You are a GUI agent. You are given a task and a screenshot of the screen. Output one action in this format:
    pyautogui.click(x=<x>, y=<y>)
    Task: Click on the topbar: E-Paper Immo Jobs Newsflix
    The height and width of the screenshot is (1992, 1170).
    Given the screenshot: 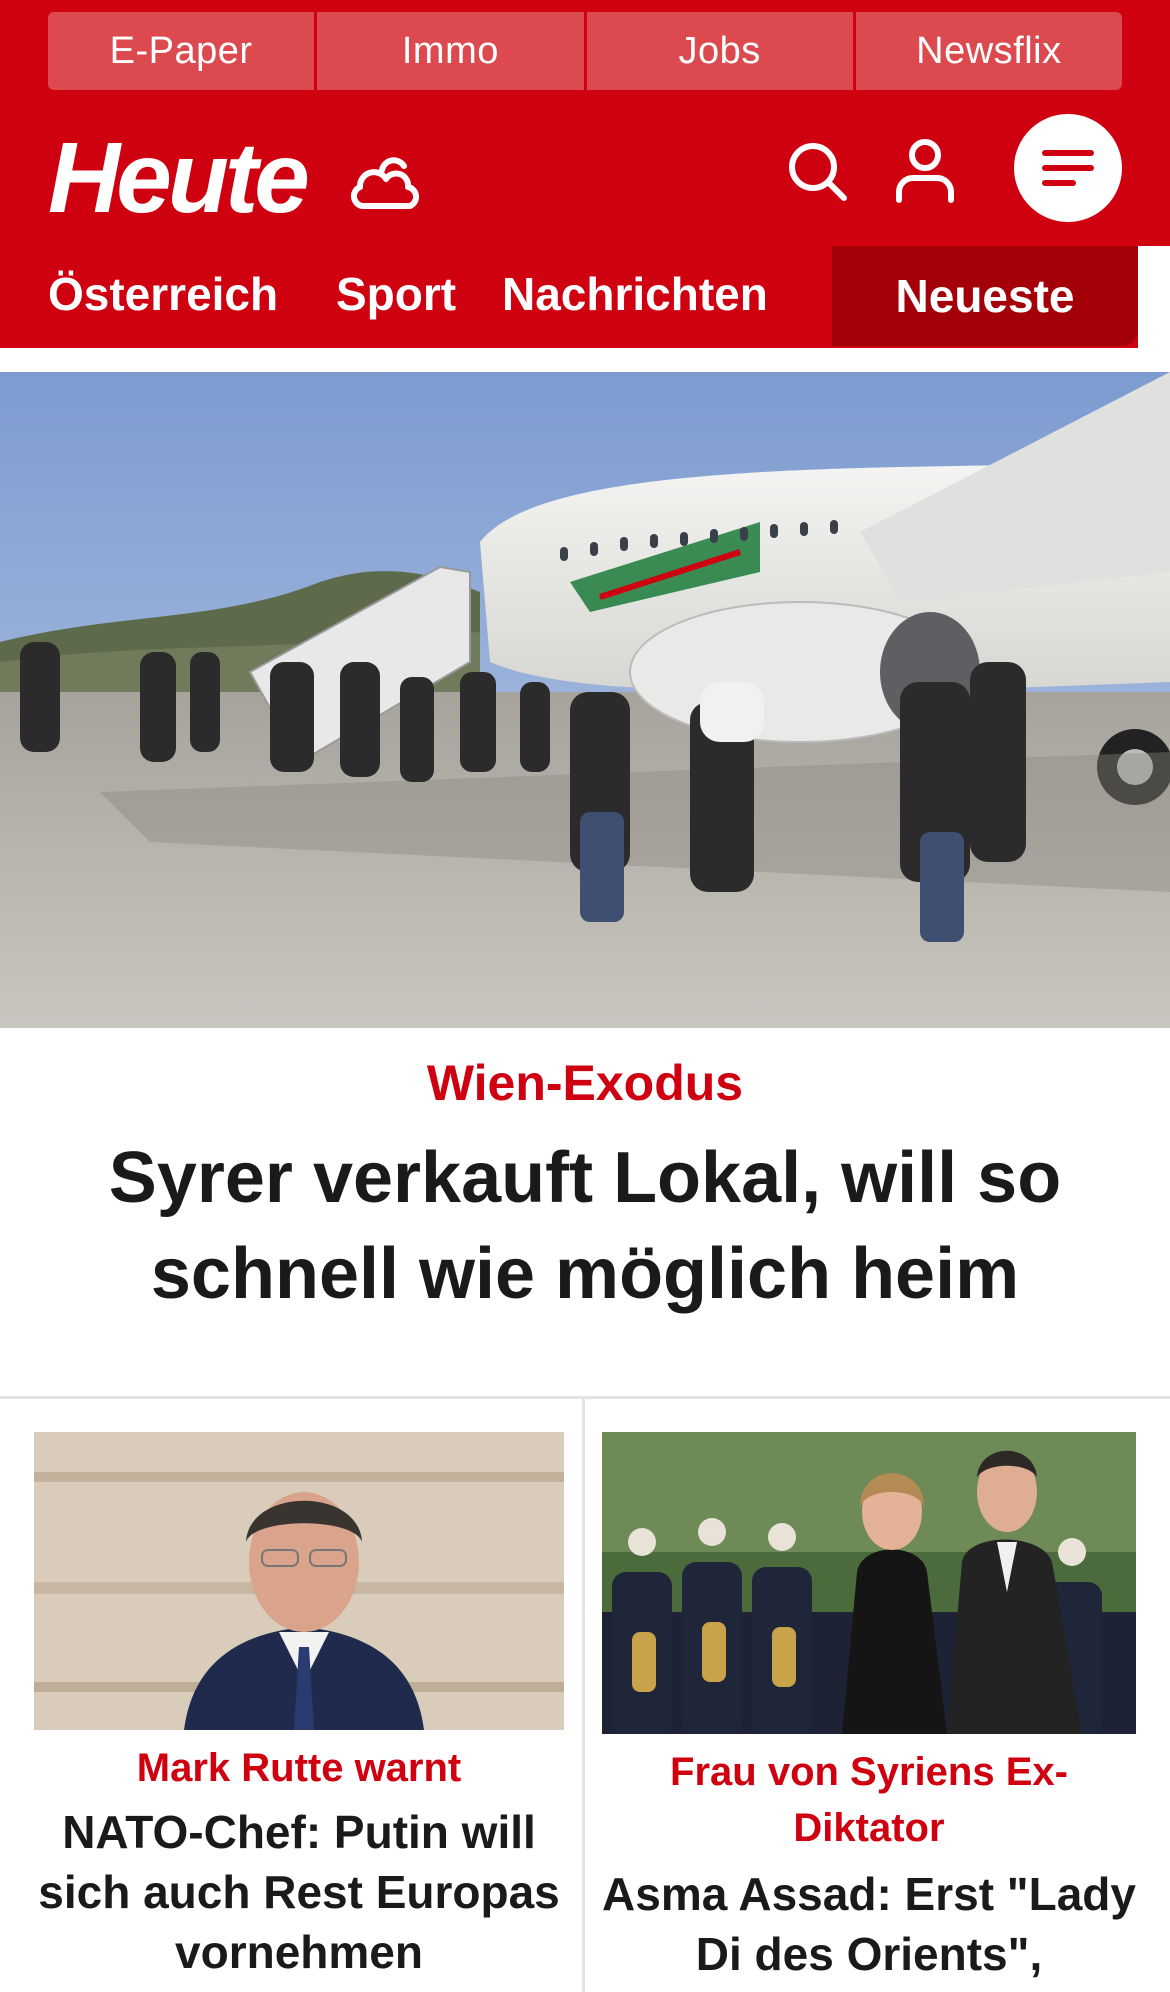 What is the action you would take?
    pyautogui.click(x=585, y=51)
    